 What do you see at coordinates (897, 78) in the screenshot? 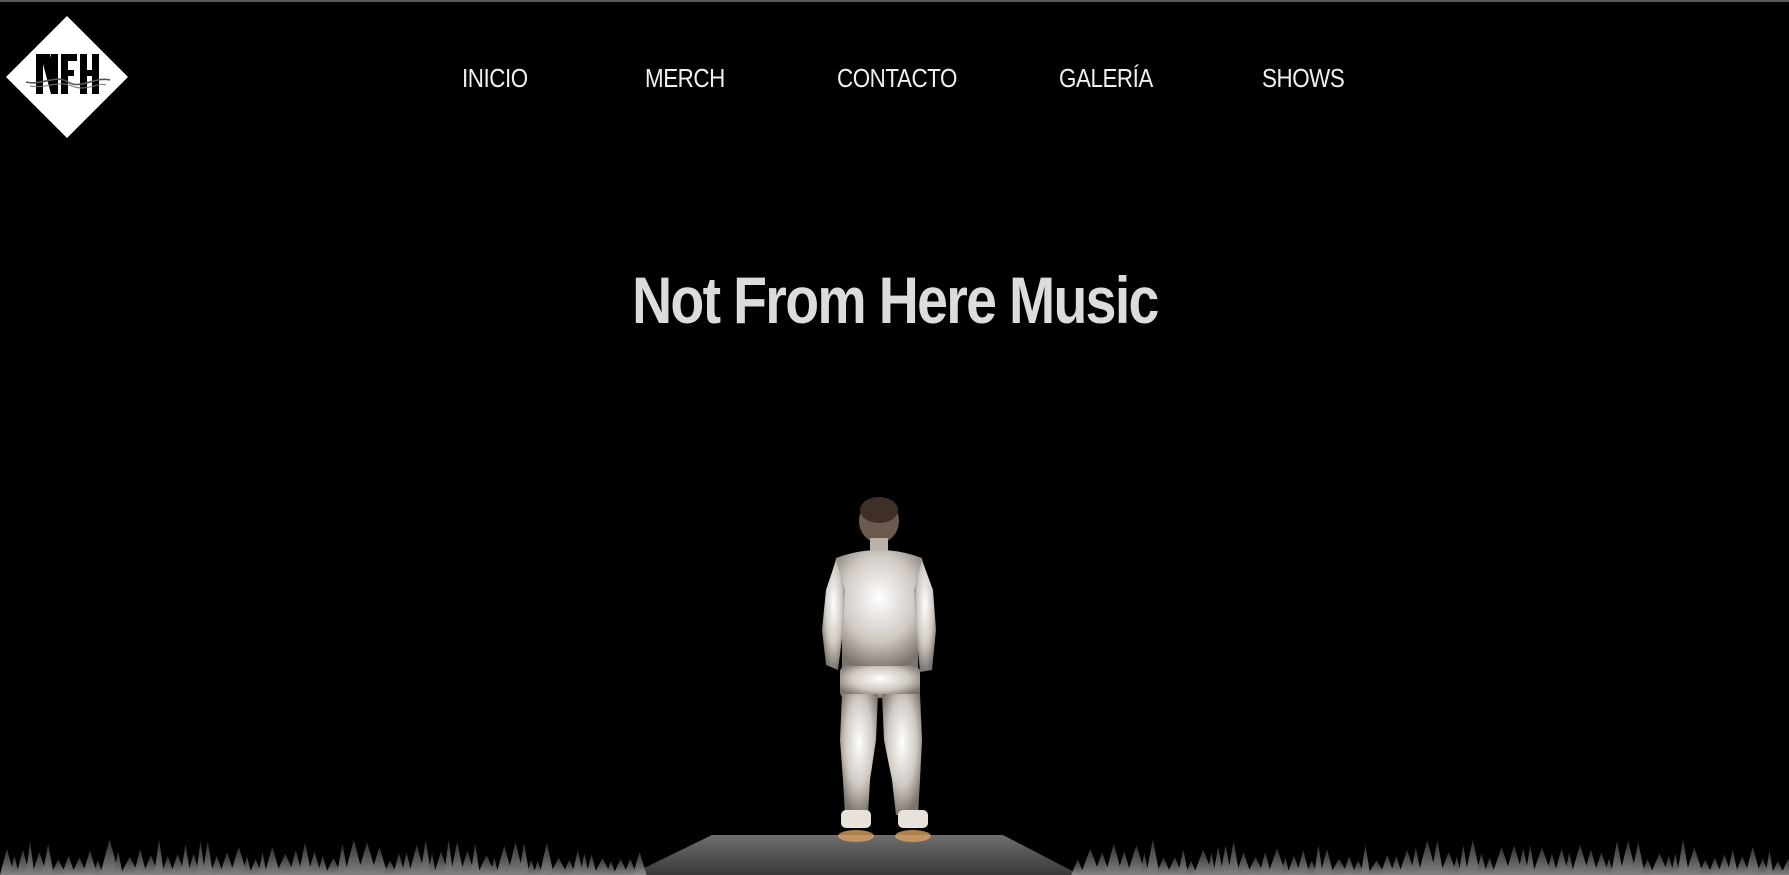
I see `nav-item-contacto: CONTACTO` at bounding box center [897, 78].